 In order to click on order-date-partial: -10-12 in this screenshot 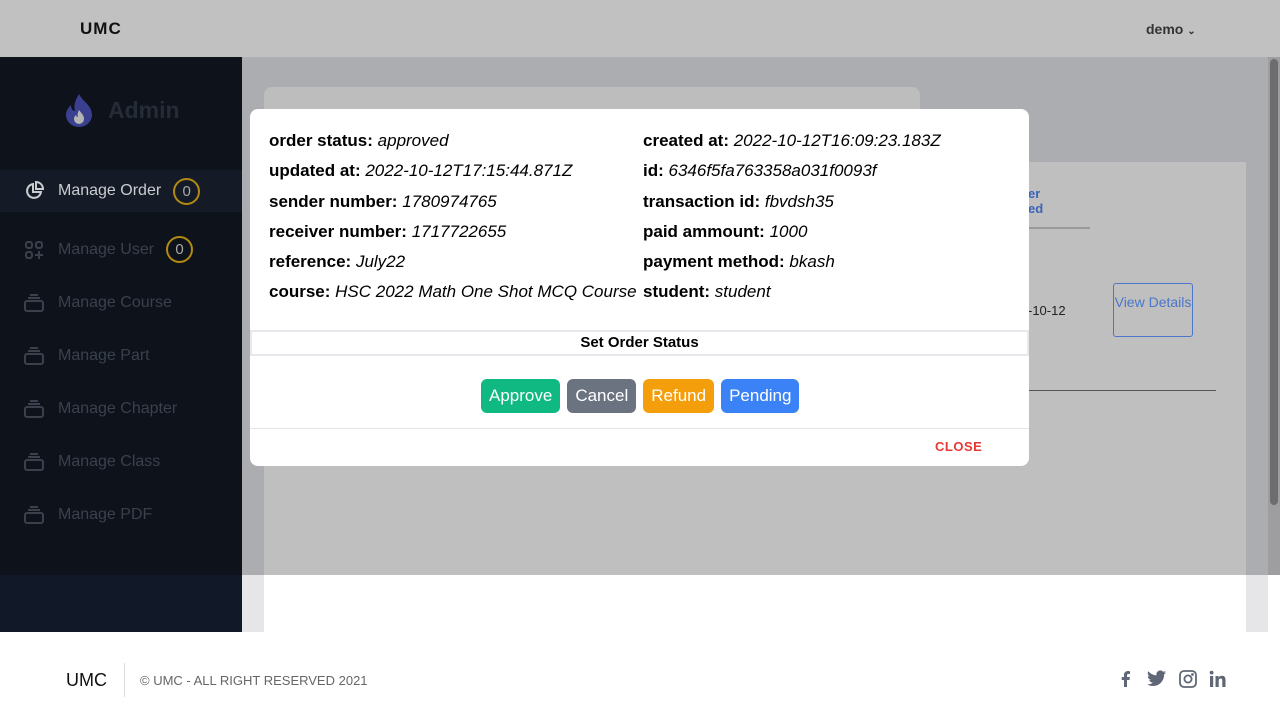, I will do `click(1047, 310)`.